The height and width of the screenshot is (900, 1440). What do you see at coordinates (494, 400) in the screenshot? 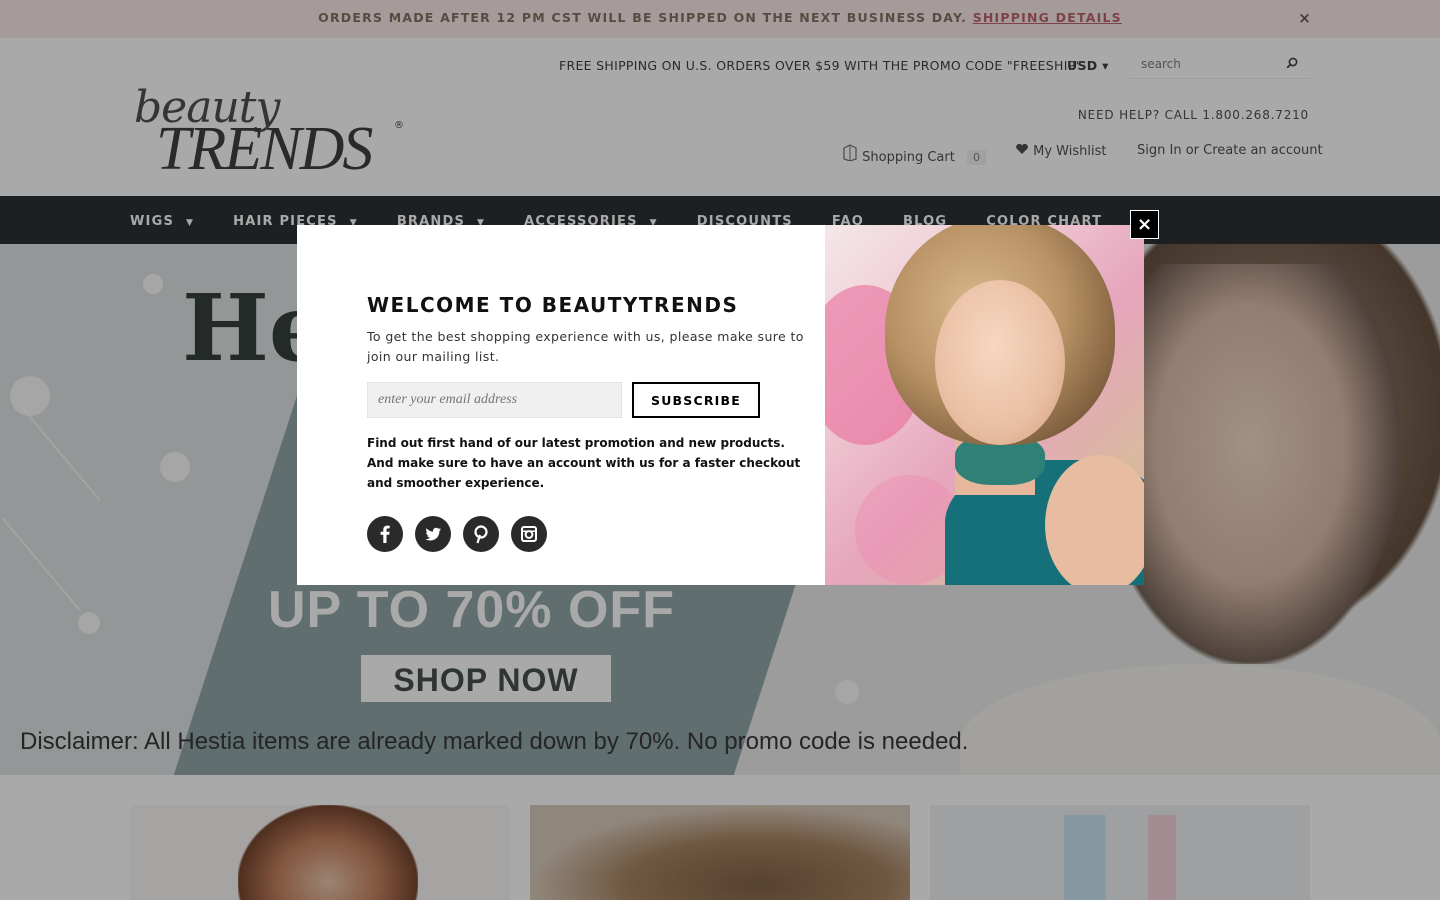
I see `email-field` at bounding box center [494, 400].